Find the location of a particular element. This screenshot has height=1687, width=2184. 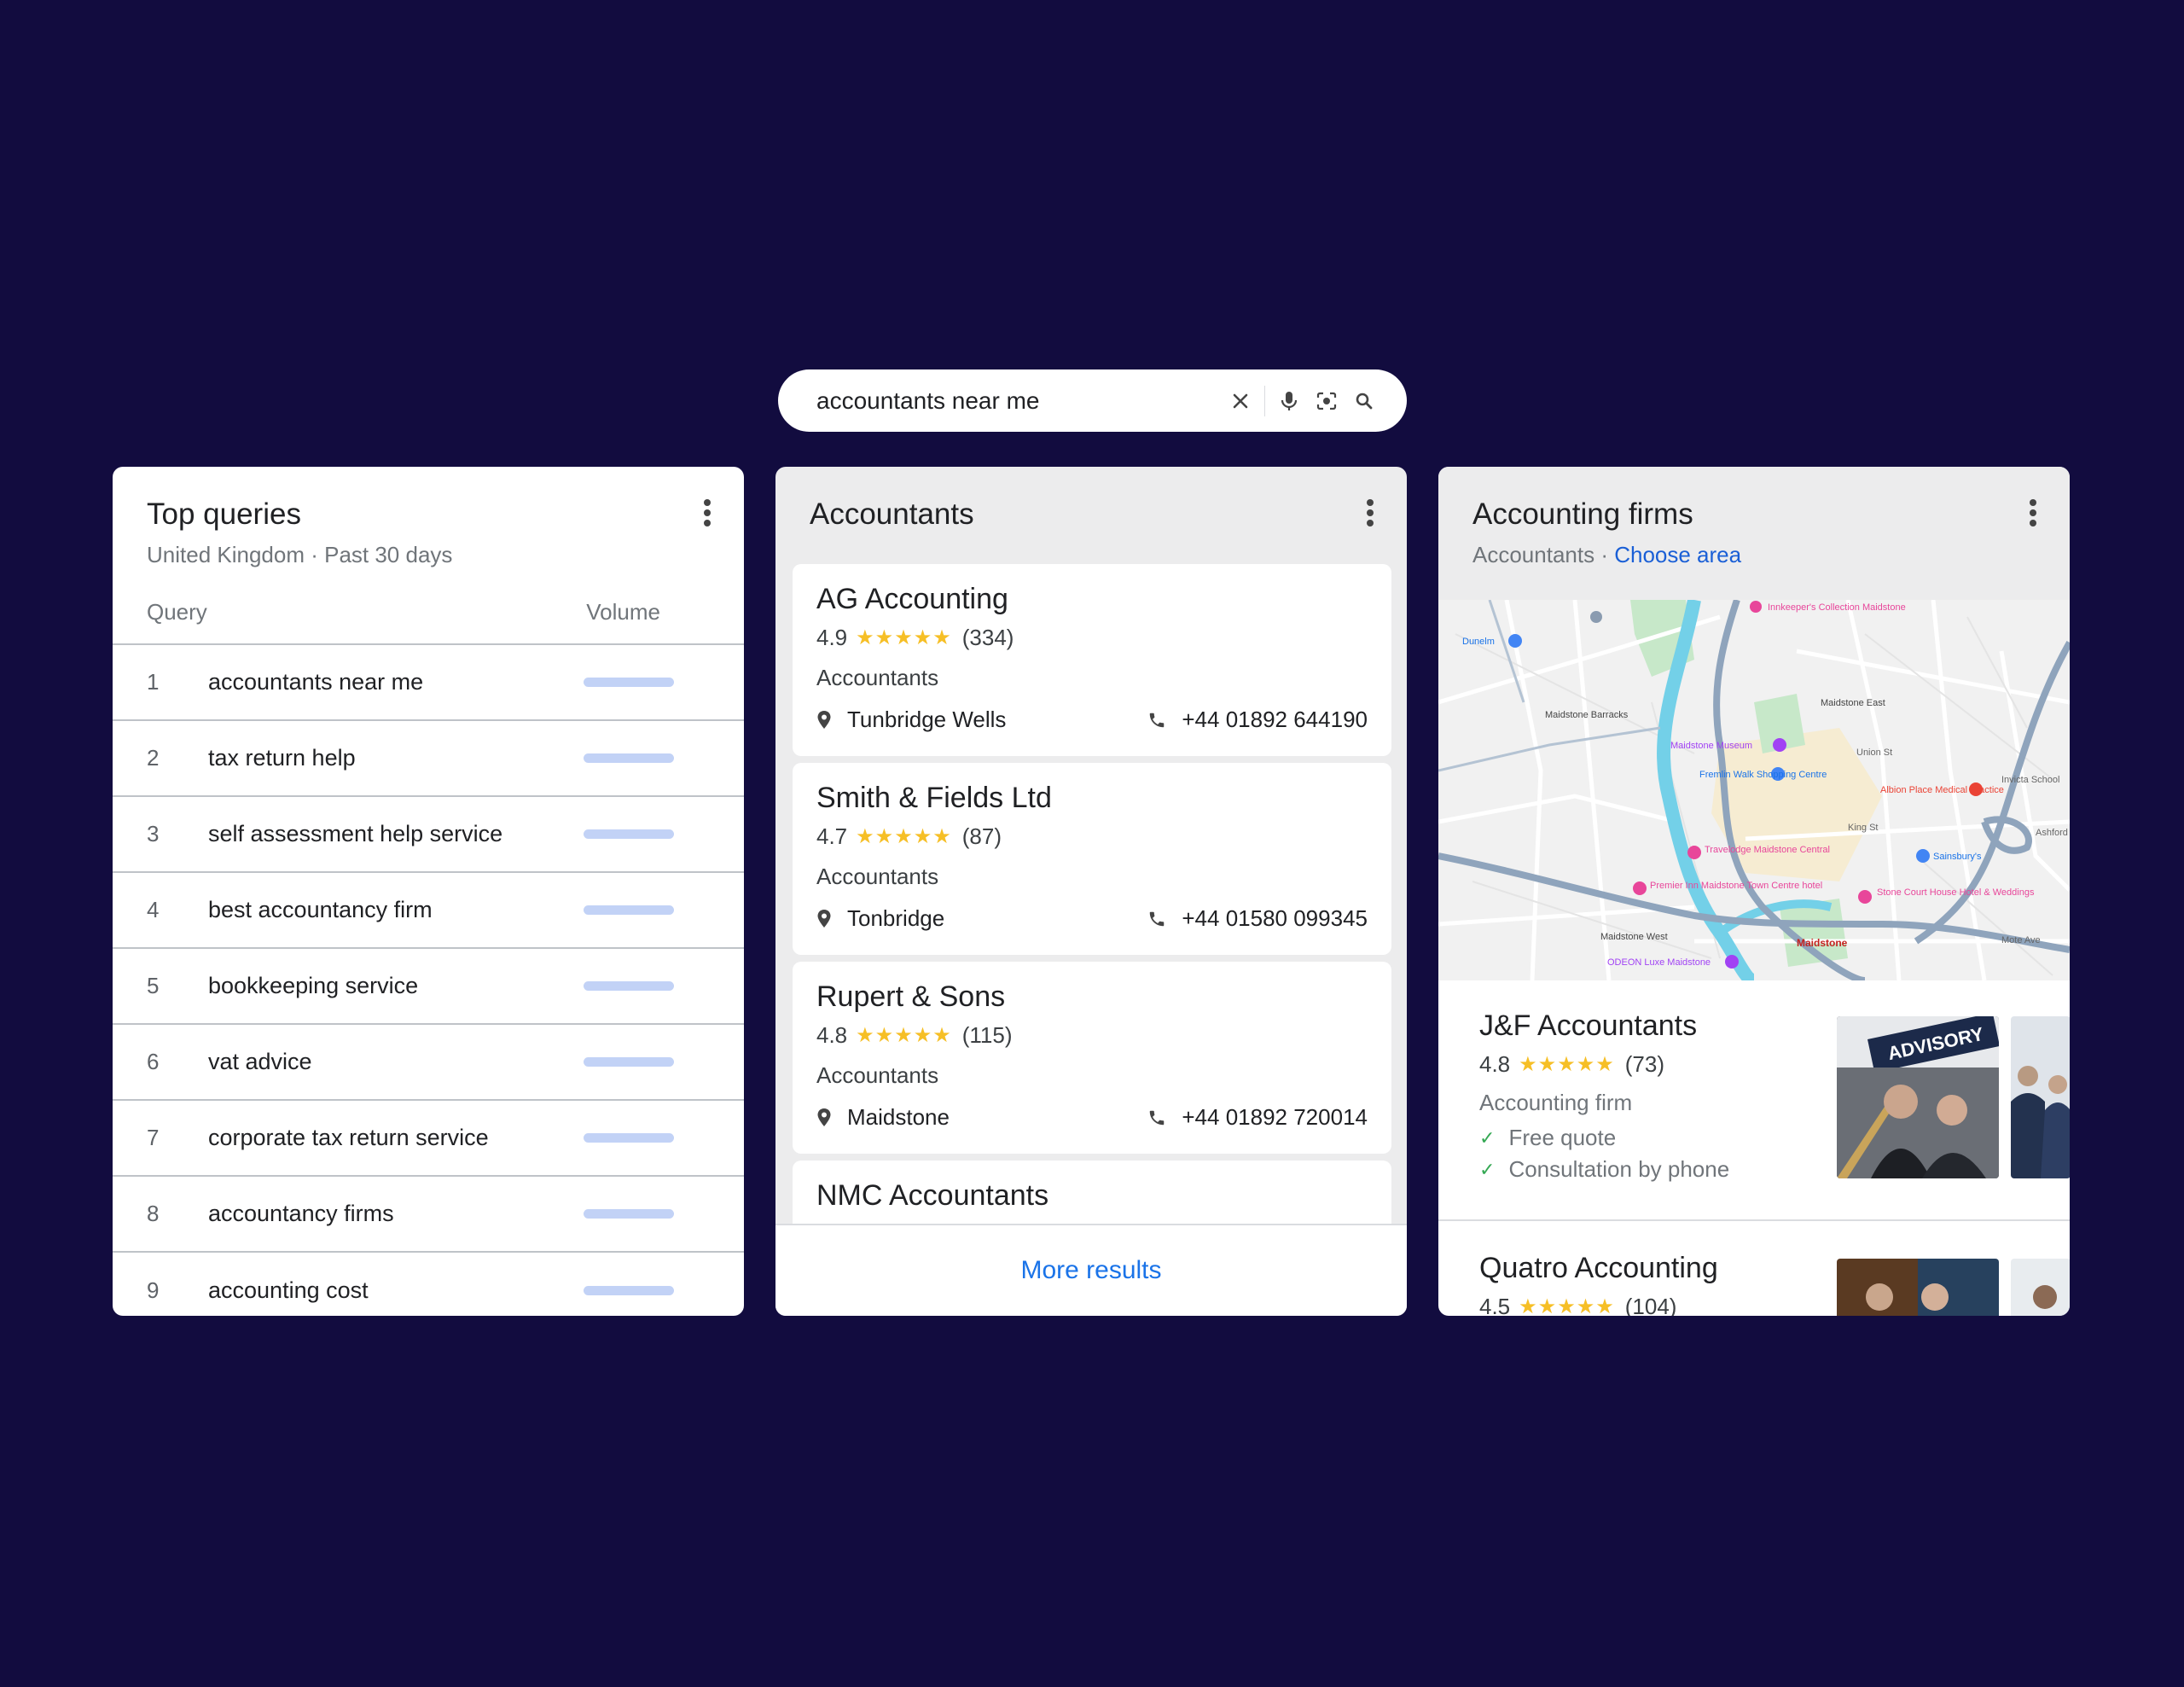

listing-name: NMC Accountants is located at coordinates (1092, 1196).